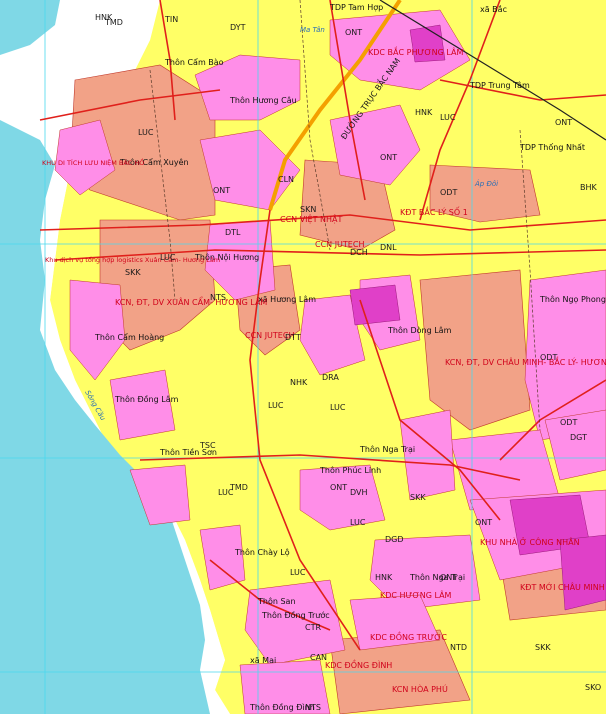 The height and width of the screenshot is (714, 606). What do you see at coordinates (572, 299) in the screenshot?
I see `label-thon-ngo-phong: Thôn Ngọ Phong` at bounding box center [572, 299].